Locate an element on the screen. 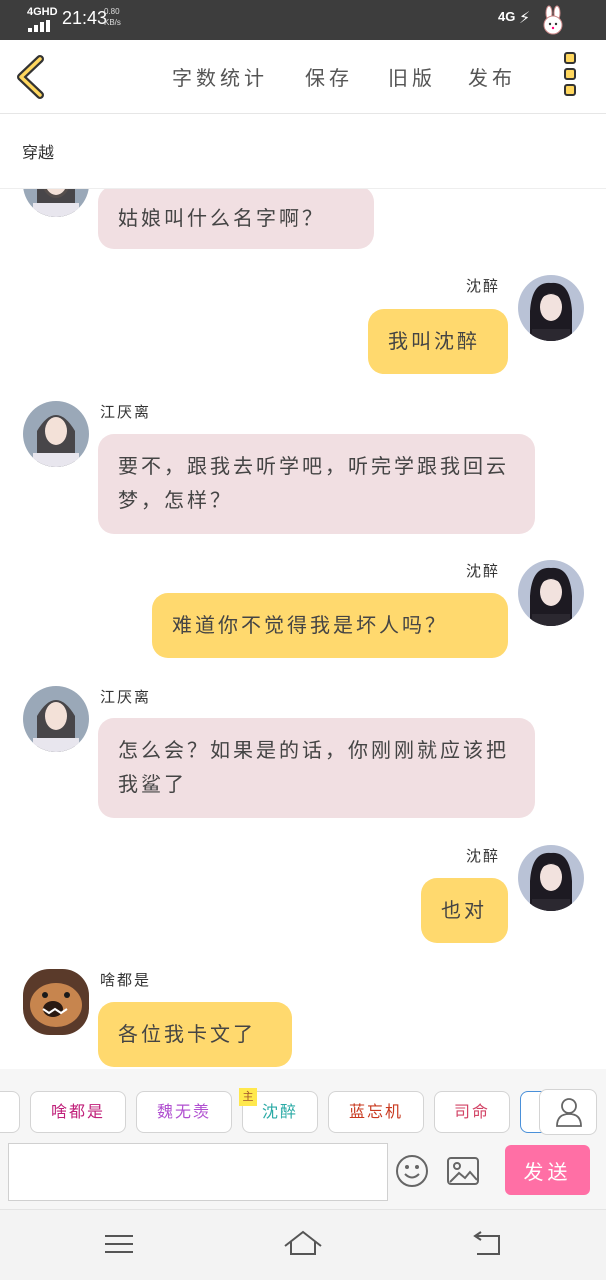 The image size is (606, 1280). person-icon is located at coordinates (568, 1112).